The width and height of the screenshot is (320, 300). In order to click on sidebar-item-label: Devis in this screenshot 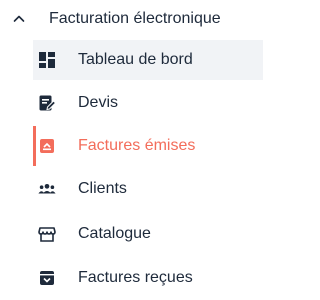, I will do `click(98, 102)`.